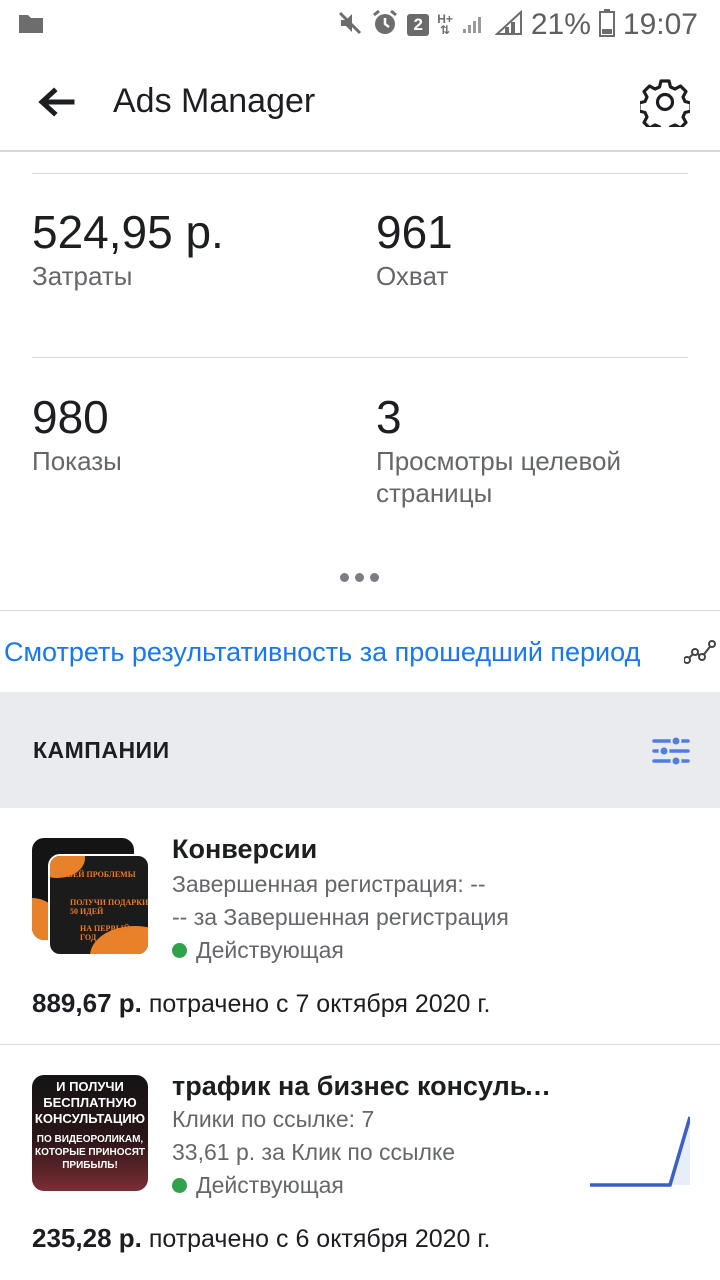  I want to click on metric-spend: 524,95 р. Затраты, so click(182, 248).